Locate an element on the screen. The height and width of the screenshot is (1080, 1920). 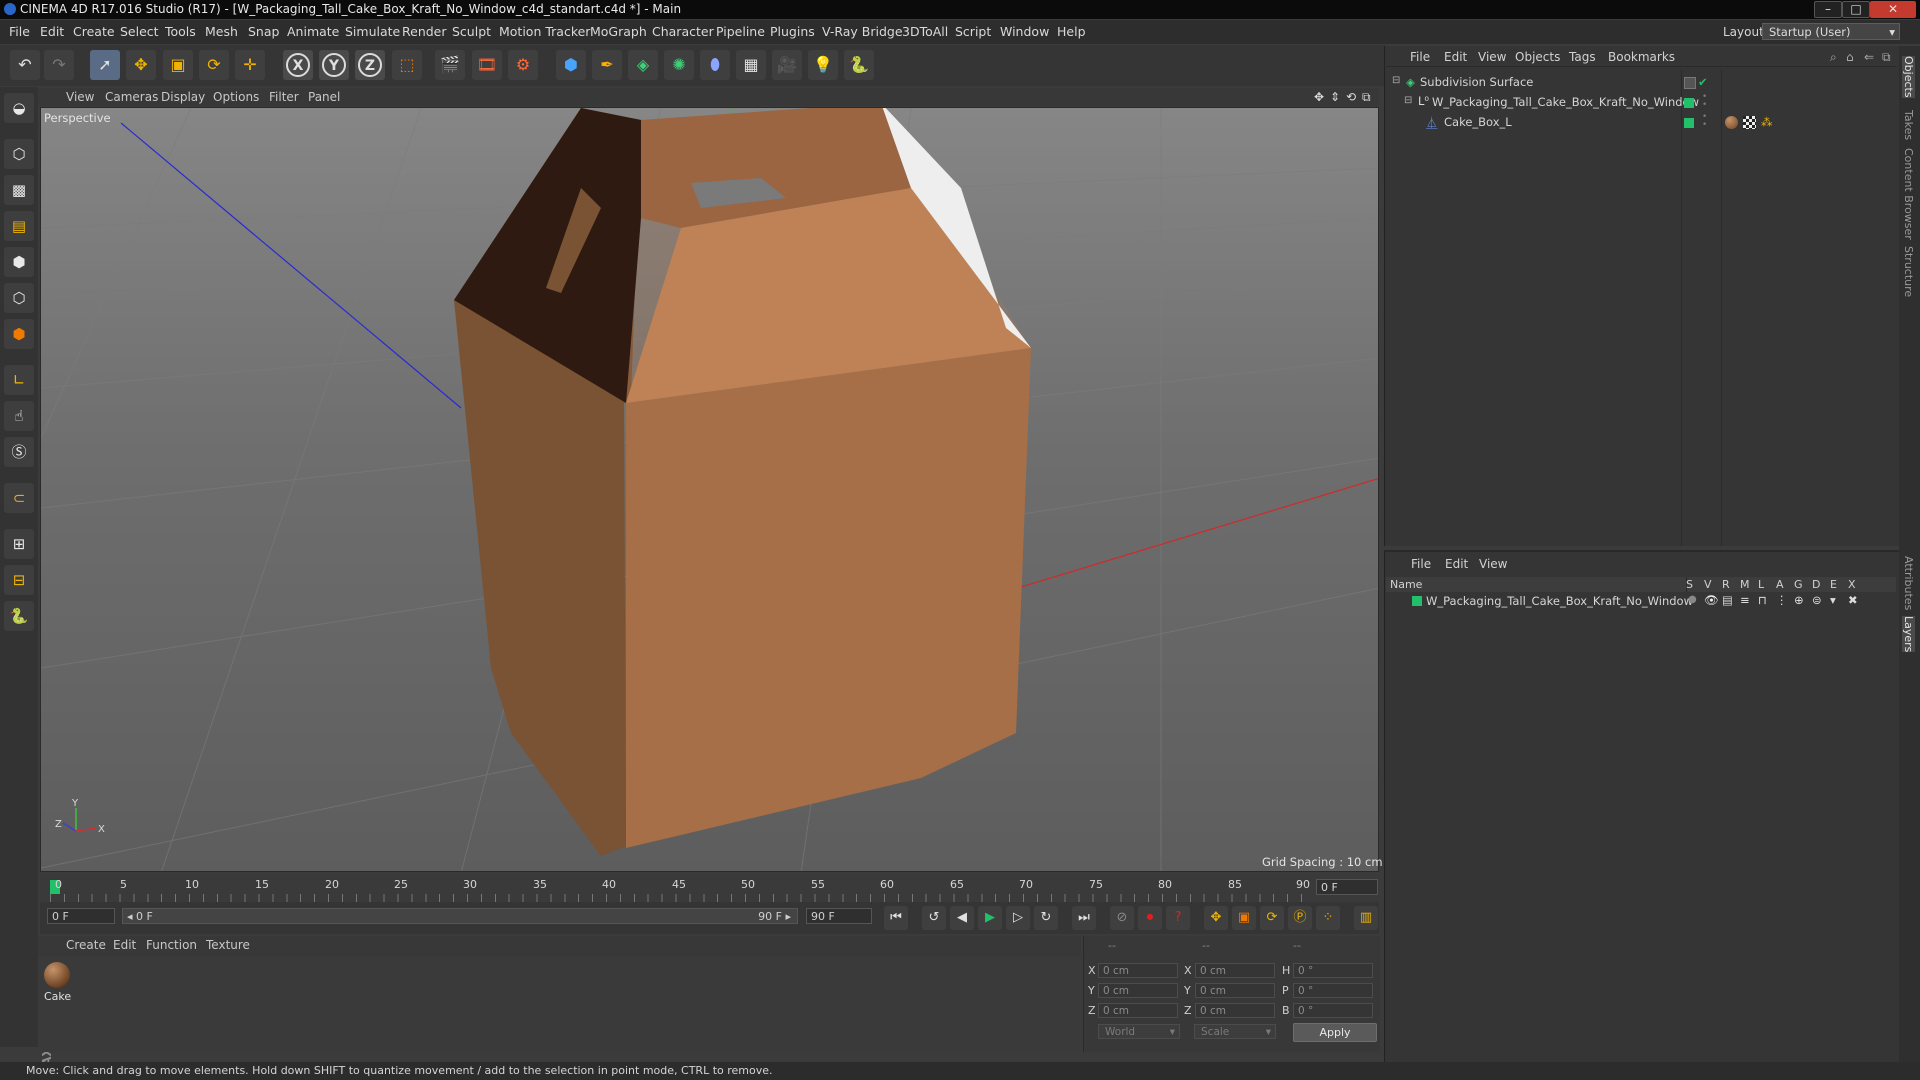
material-cake-label: Cake is located at coordinates (57, 996).